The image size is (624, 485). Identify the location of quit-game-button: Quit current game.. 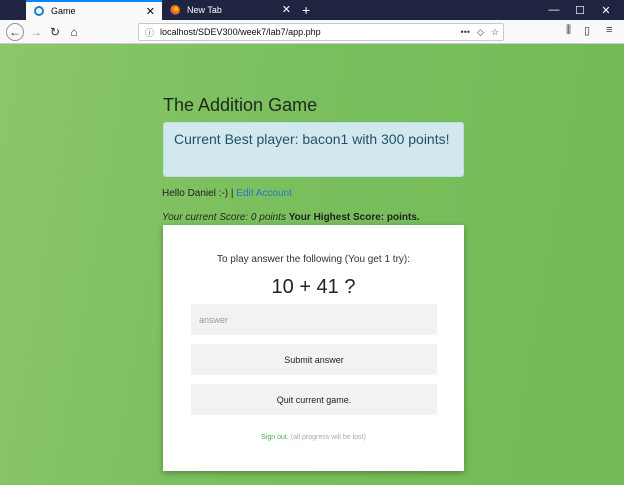
(314, 399).